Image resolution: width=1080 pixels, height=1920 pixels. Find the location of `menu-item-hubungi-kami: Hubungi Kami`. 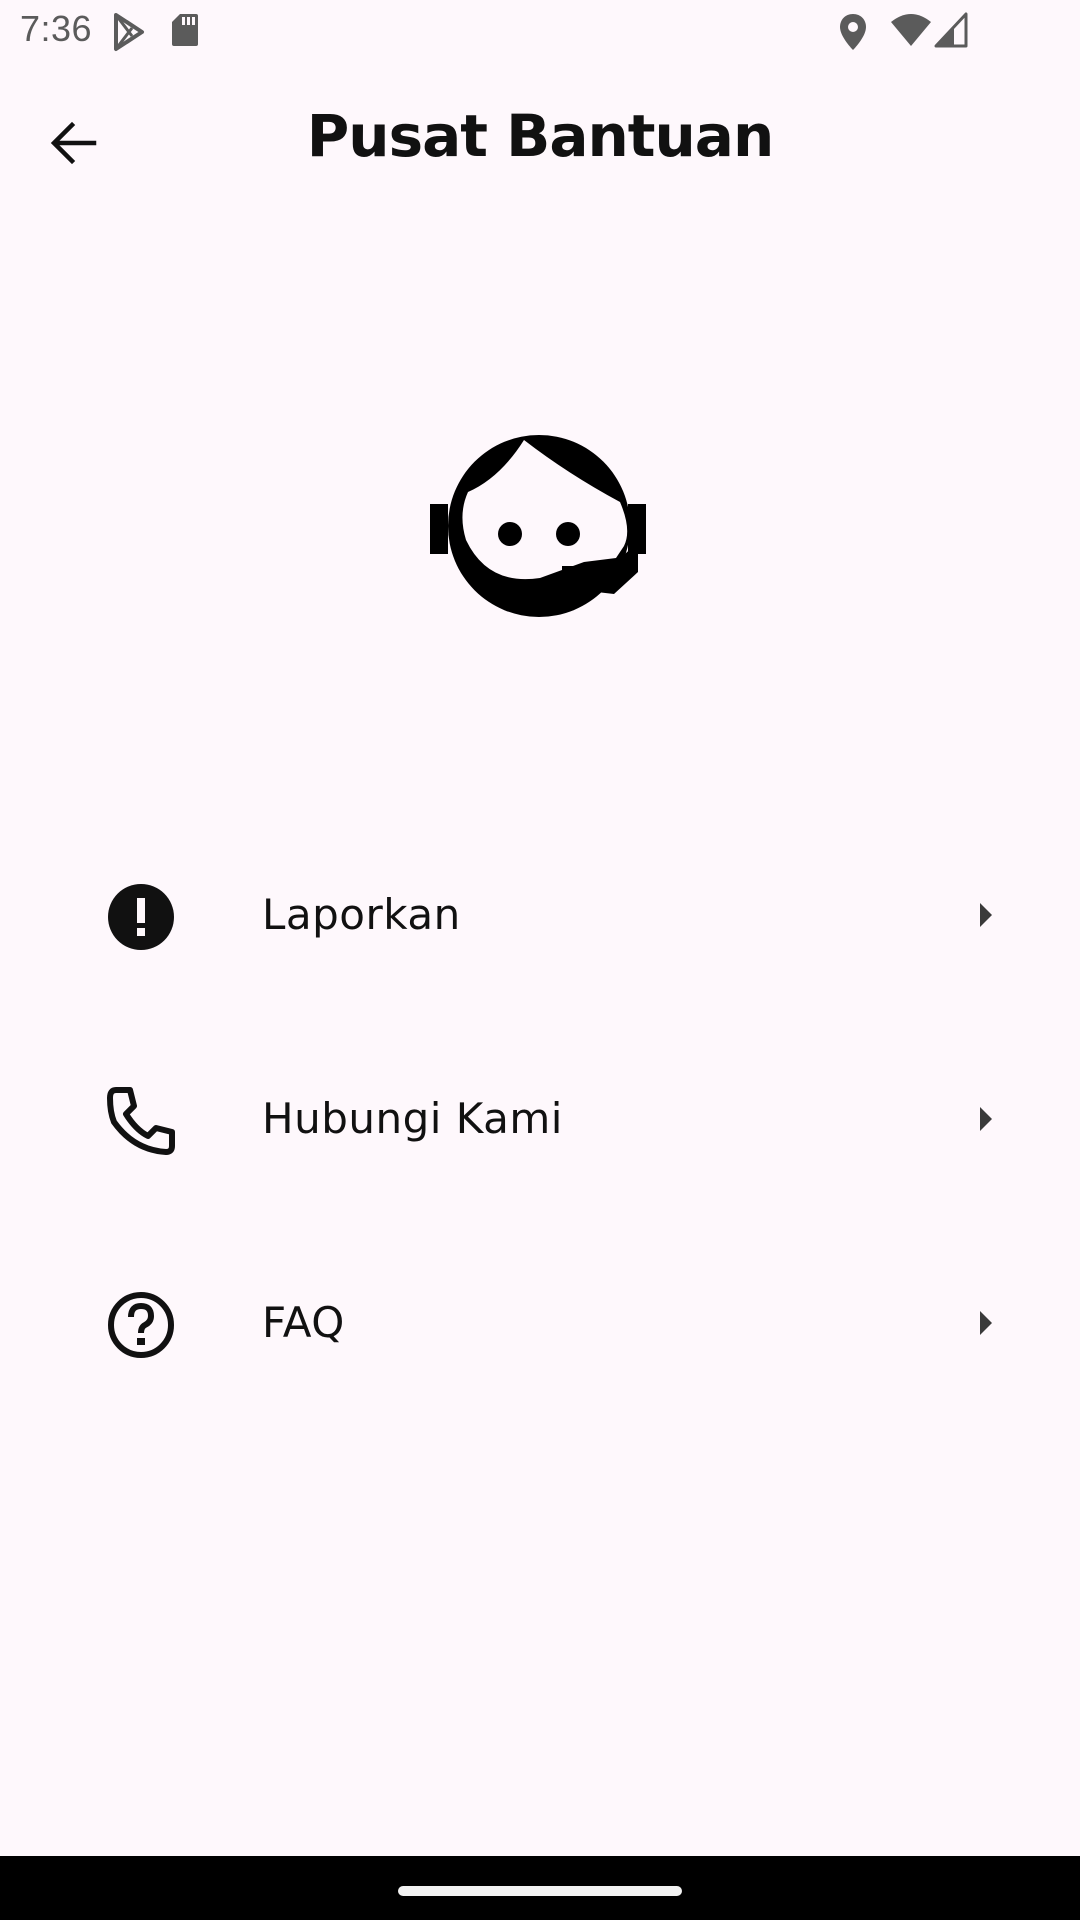

menu-item-hubungi-kami: Hubungi Kami is located at coordinates (540, 1118).